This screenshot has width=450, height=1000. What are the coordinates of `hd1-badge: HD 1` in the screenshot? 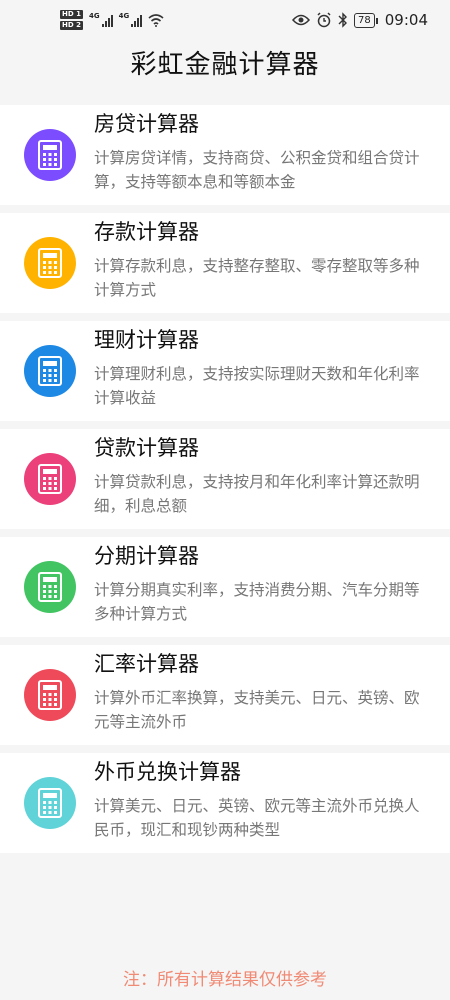 It's located at (71, 14).